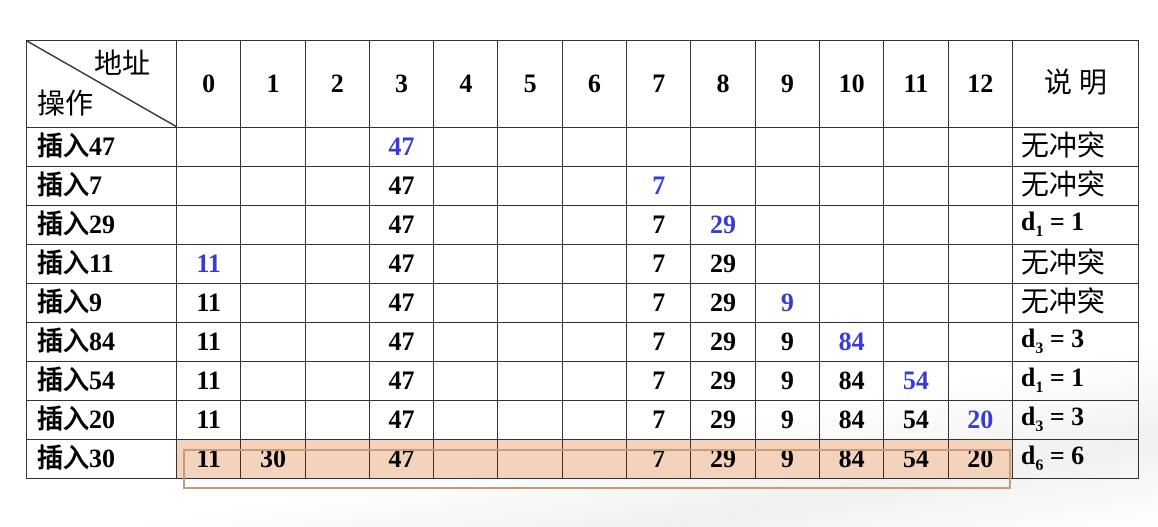  What do you see at coordinates (916, 84) in the screenshot?
I see `header-address-11: 11` at bounding box center [916, 84].